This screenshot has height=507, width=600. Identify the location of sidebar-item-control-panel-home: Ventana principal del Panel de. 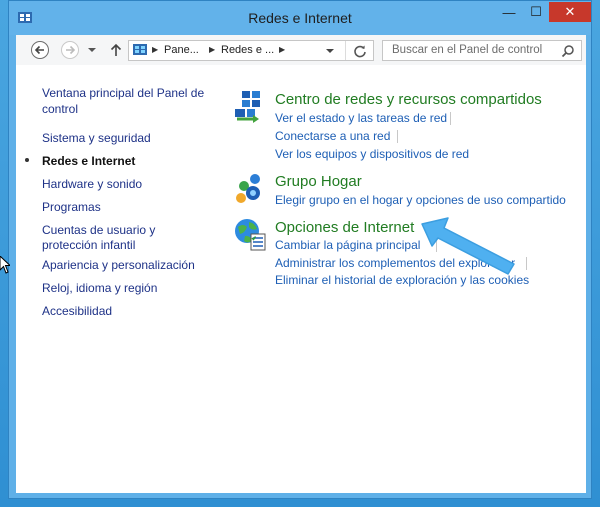
(123, 93).